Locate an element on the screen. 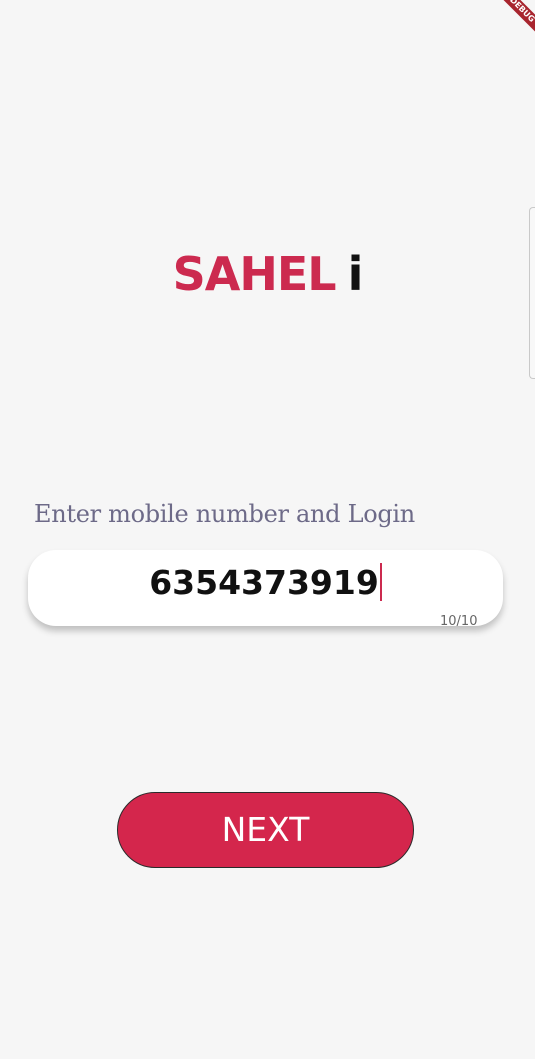 The height and width of the screenshot is (1059, 535). app-logo: SAHEL i is located at coordinates (267, 274).